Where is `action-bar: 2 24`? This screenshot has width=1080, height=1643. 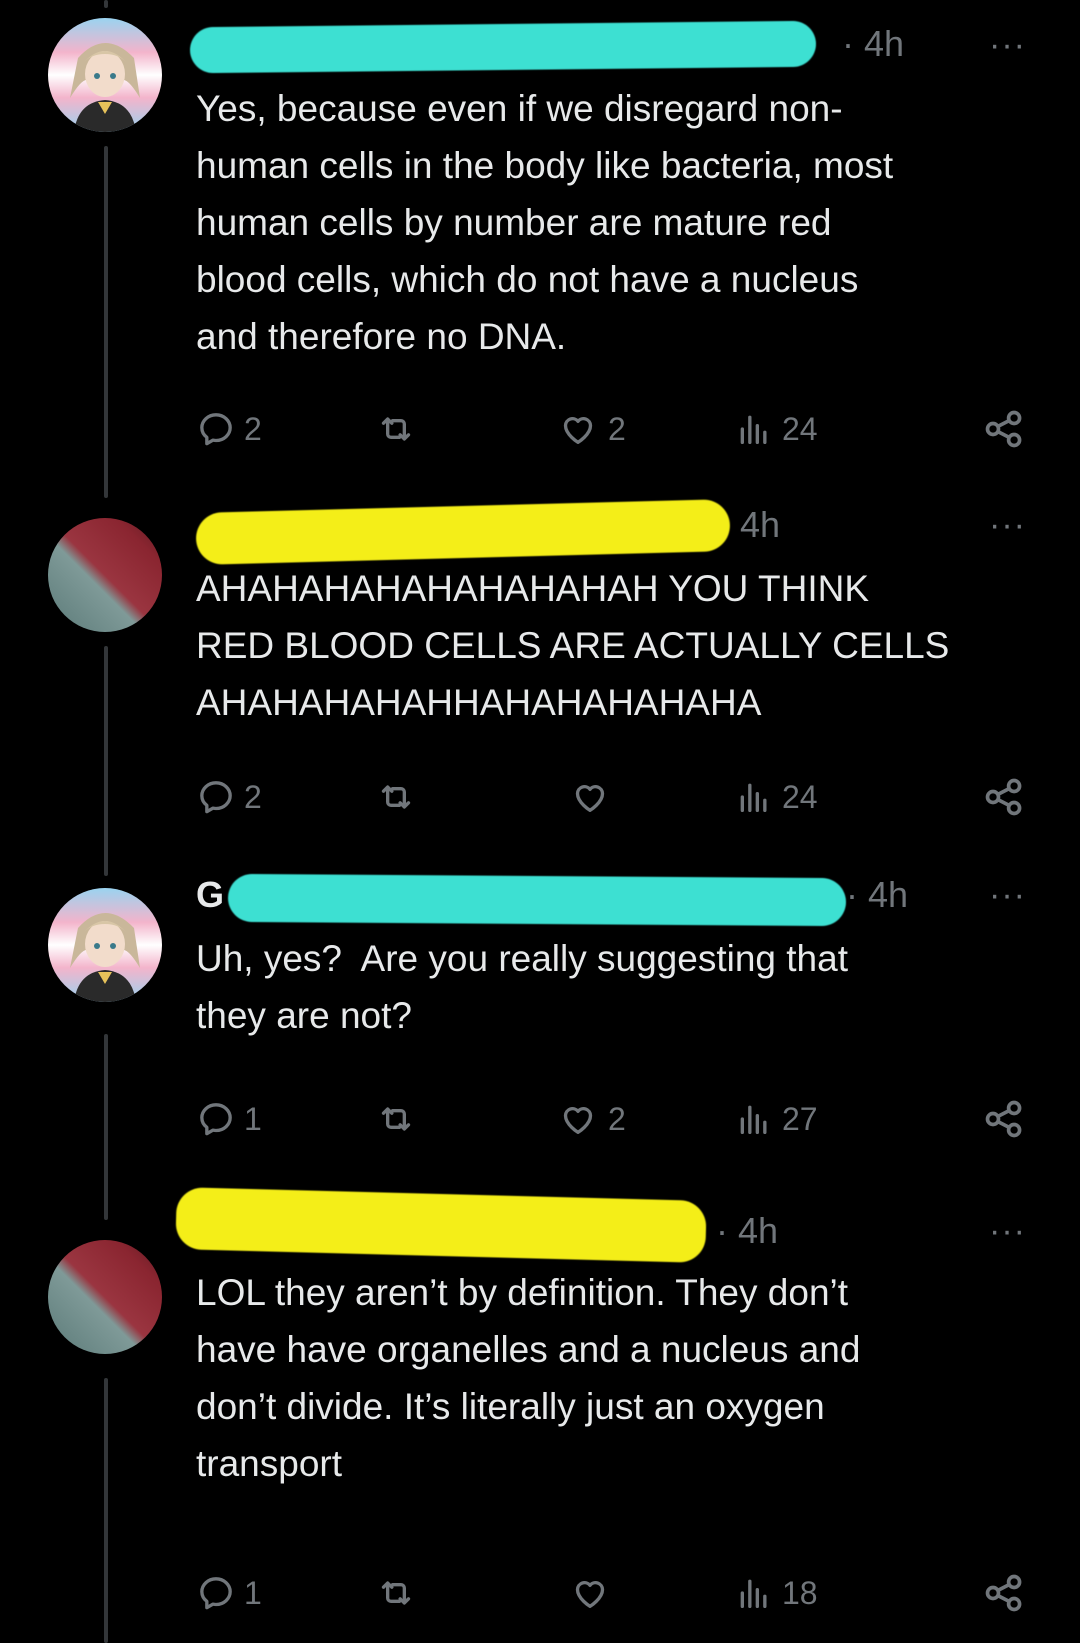 action-bar: 2 24 is located at coordinates (616, 797).